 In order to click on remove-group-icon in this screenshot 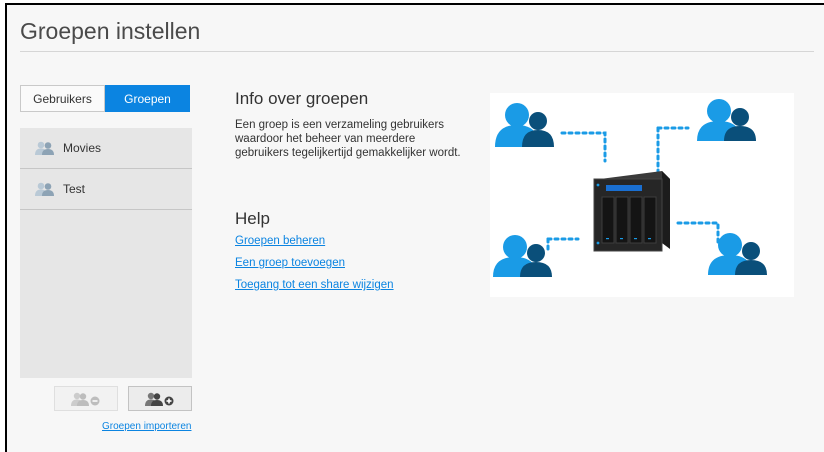, I will do `click(85, 399)`.